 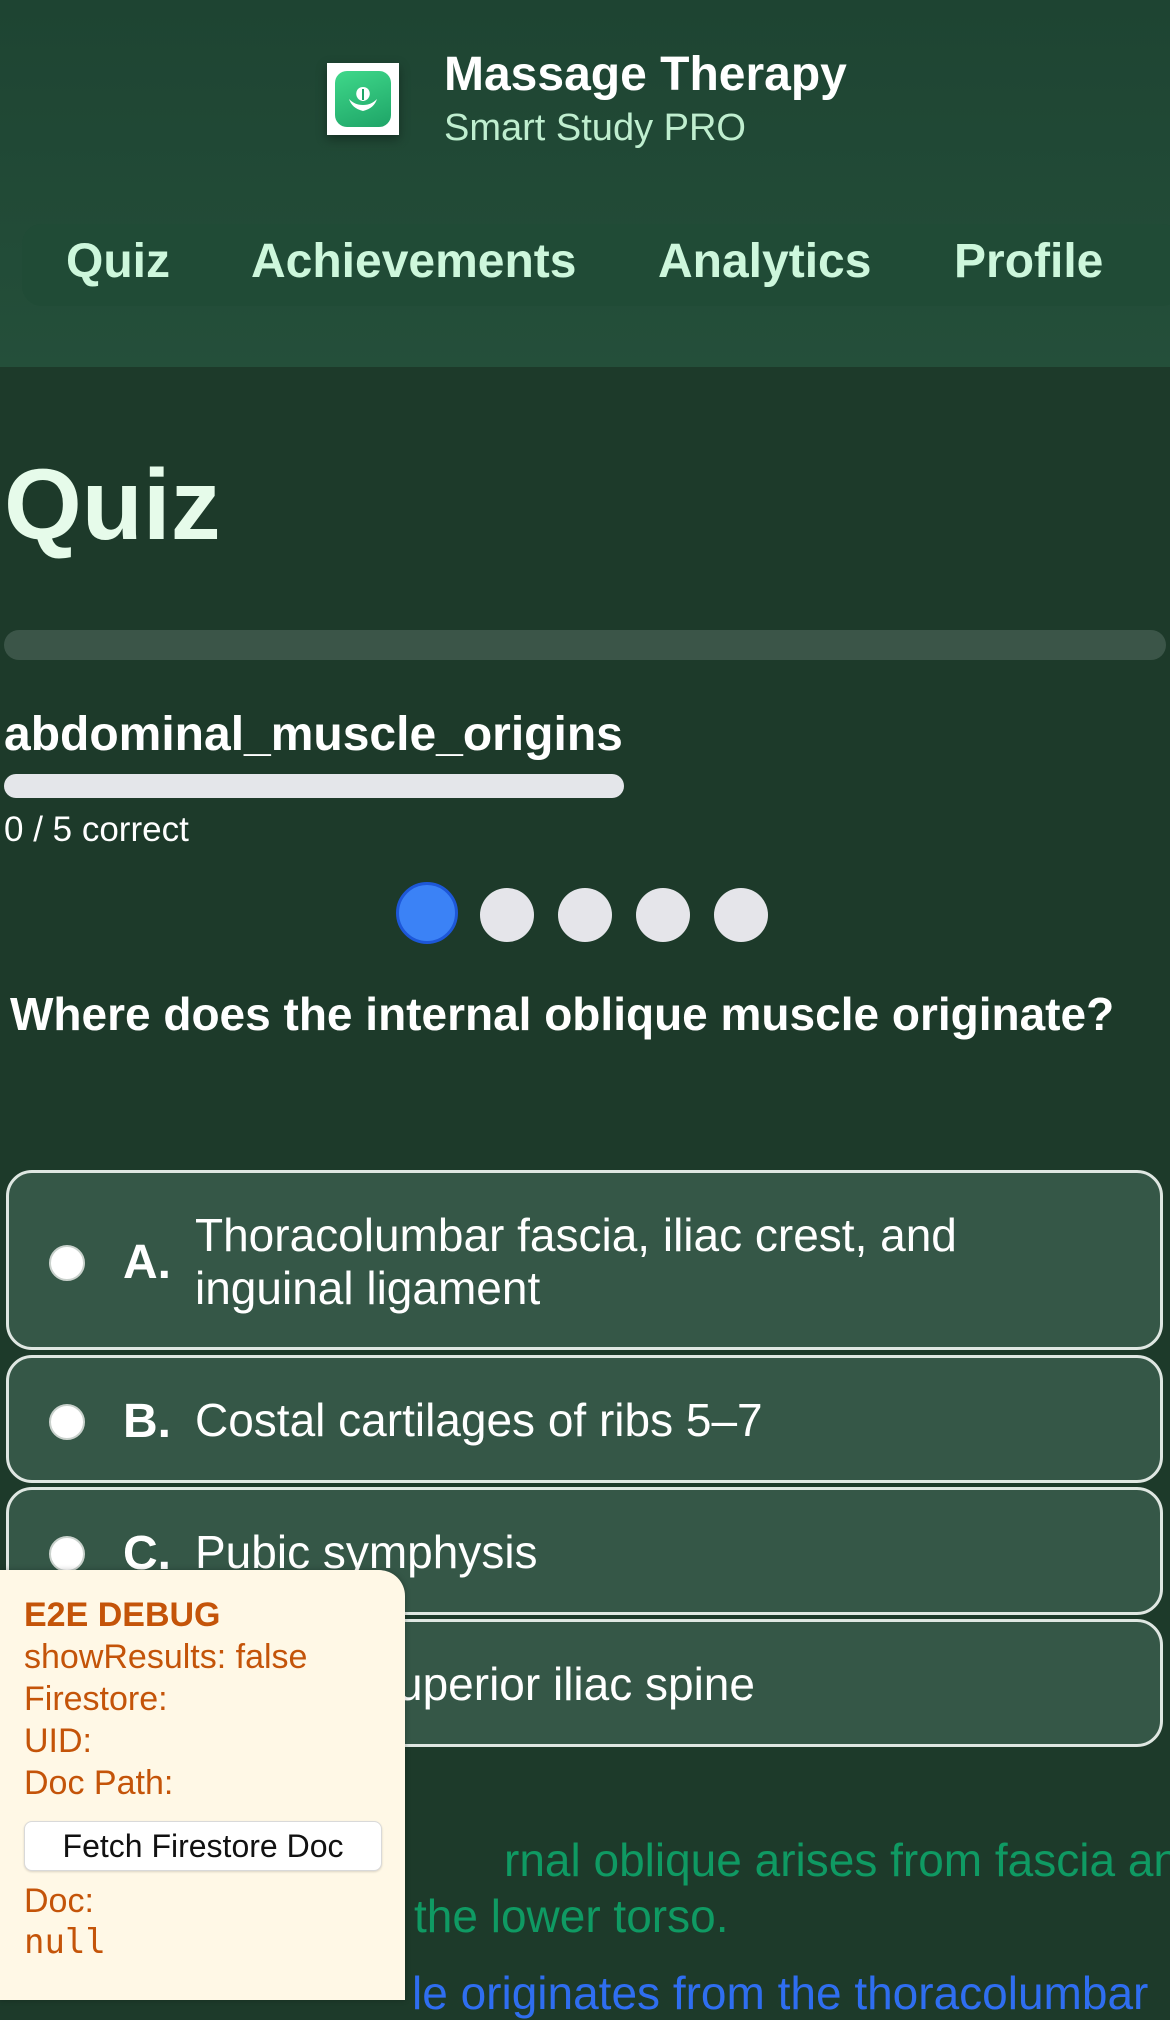 I want to click on nav-item-analytics: Analytics, so click(x=764, y=261).